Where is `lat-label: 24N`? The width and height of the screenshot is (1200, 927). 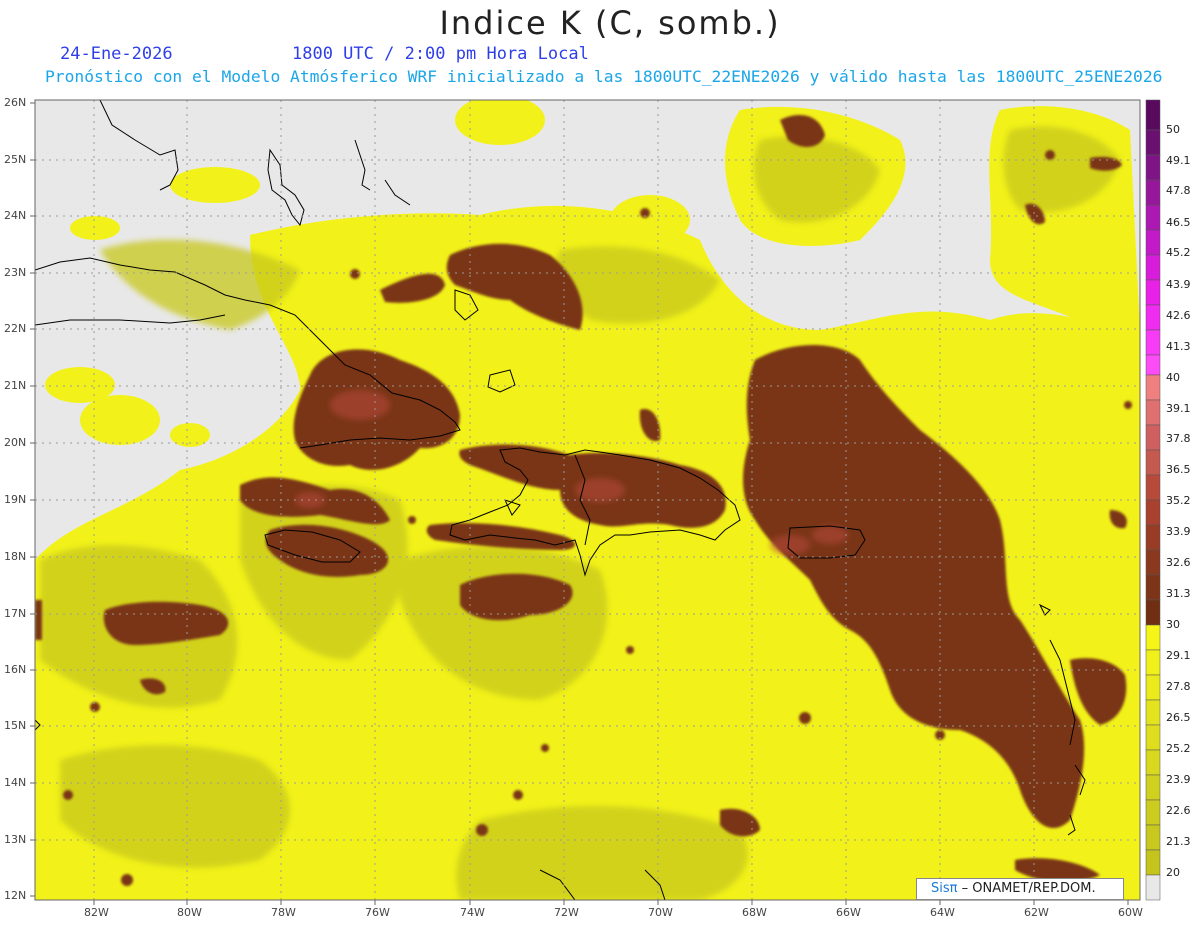
lat-label: 24N is located at coordinates (15, 215).